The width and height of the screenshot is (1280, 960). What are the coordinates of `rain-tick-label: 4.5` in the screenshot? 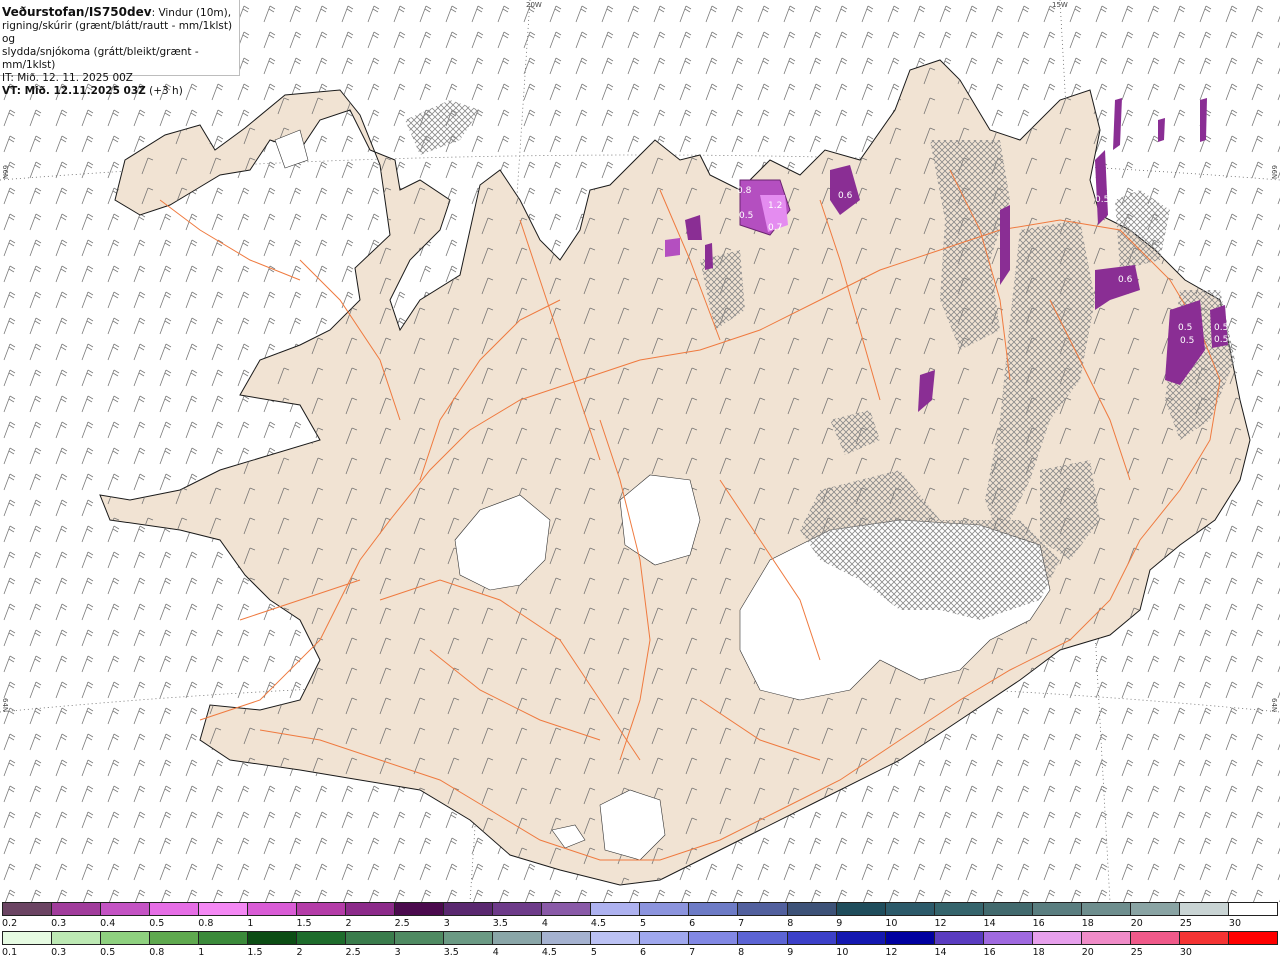 It's located at (549, 952).